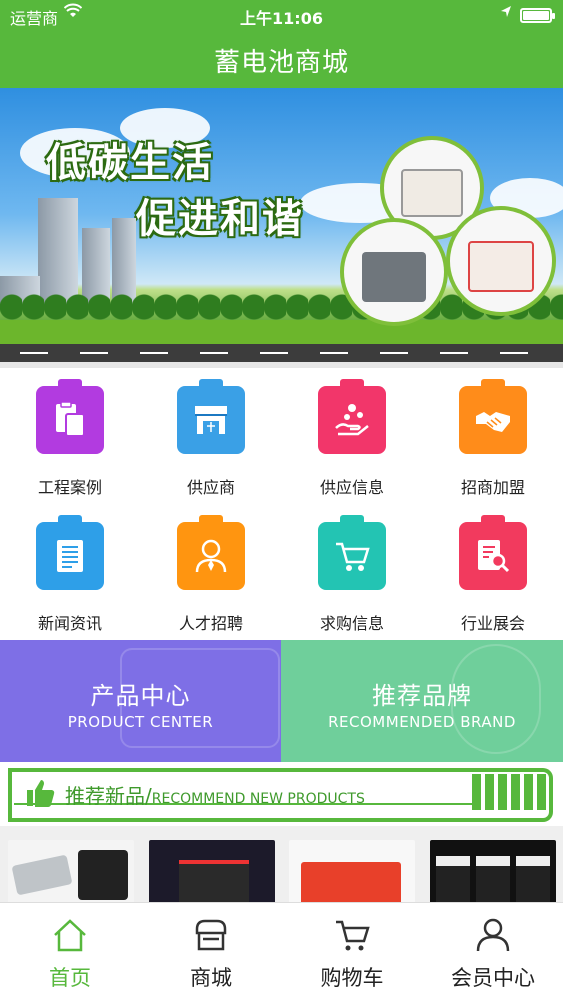 The height and width of the screenshot is (1000, 563). Describe the element at coordinates (493, 552) in the screenshot. I see `document-search-icon` at that location.